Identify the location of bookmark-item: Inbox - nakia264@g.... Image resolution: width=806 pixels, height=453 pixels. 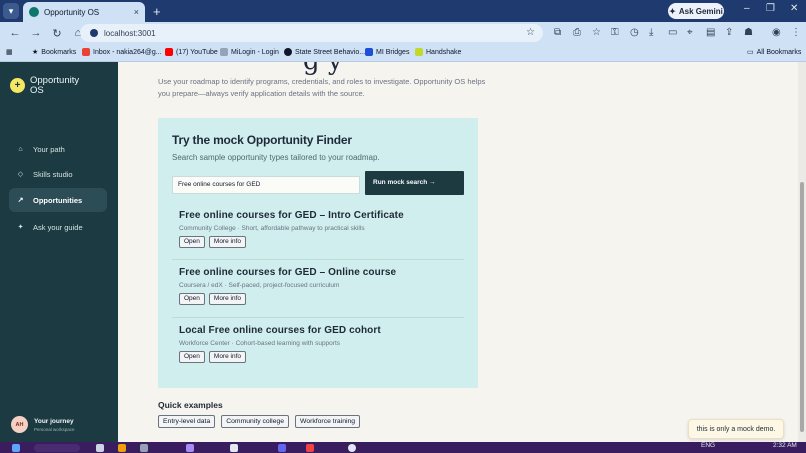
(122, 52).